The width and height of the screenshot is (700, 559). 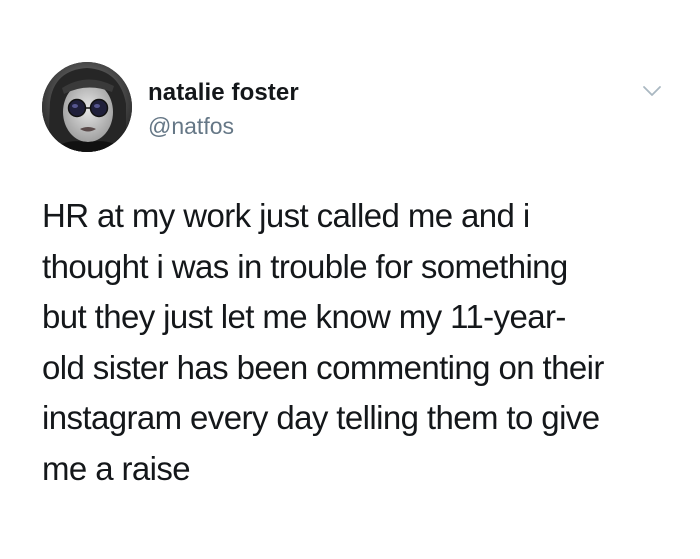 What do you see at coordinates (191, 126) in the screenshot?
I see `author-handle: @natfos` at bounding box center [191, 126].